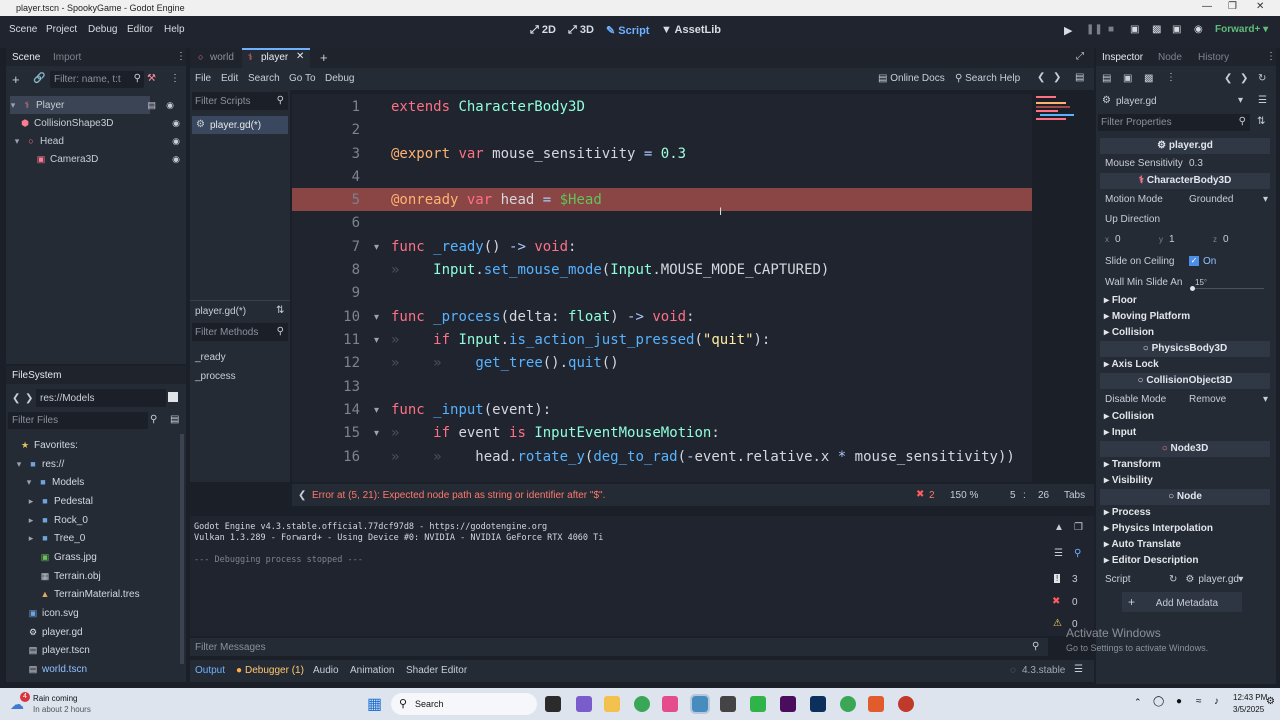 This screenshot has height=720, width=1280. Describe the element at coordinates (151, 105) in the screenshot. I see `script-icon: ▤` at that location.